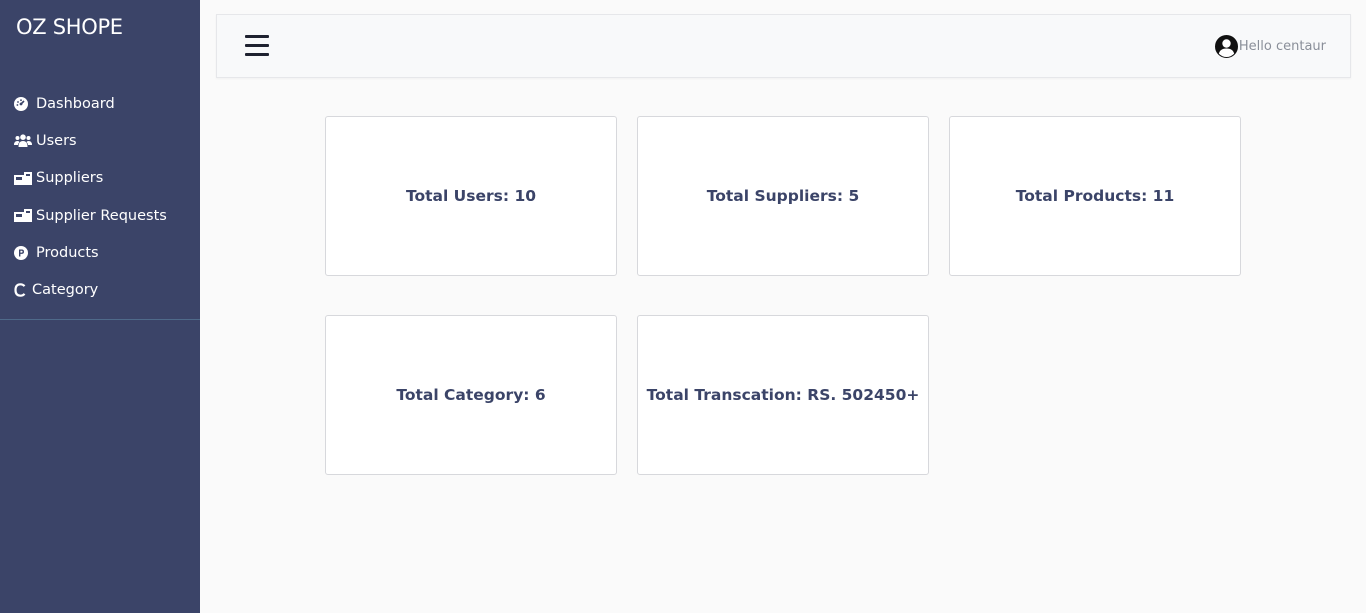 This screenshot has height=613, width=1366. I want to click on sidebar-item-dashboard: Dashboard, so click(100, 103).